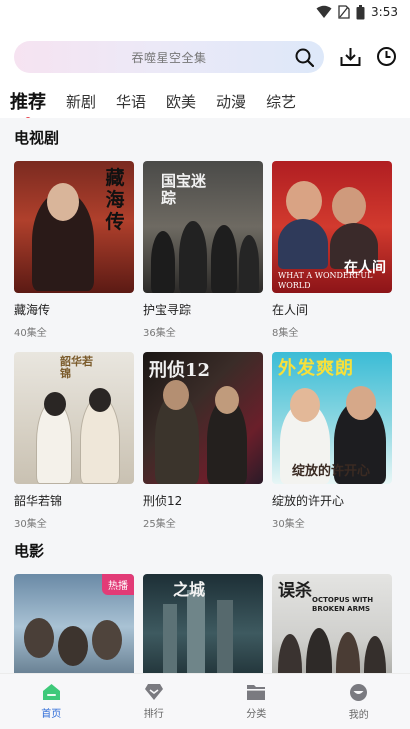  I want to click on poster-image: 之城, so click(203, 623).